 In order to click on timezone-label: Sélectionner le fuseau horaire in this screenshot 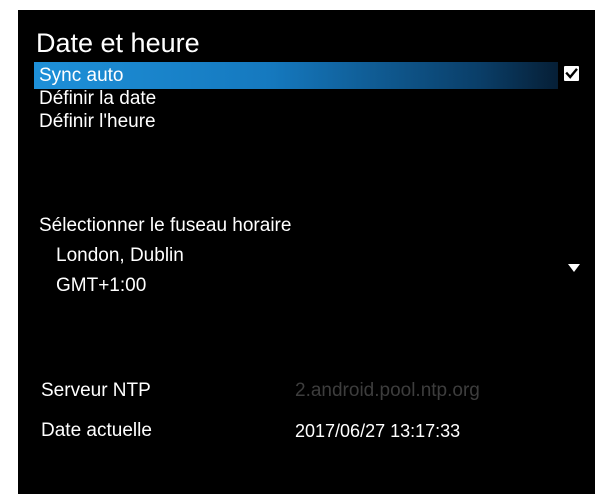, I will do `click(165, 225)`.